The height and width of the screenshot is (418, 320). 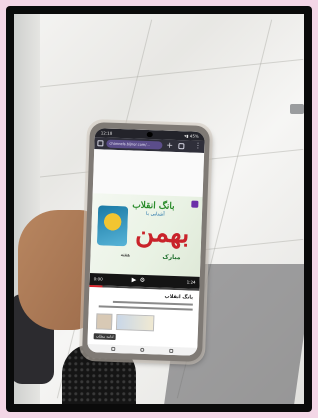 What do you see at coordinates (179, 297) in the screenshot?
I see `article-title: بانگ انقلاب` at bounding box center [179, 297].